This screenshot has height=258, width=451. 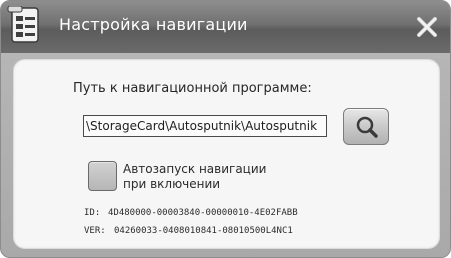 I want to click on navigation-path-input: \StorageCard\Autosputnik\Autosputnik, so click(x=205, y=126).